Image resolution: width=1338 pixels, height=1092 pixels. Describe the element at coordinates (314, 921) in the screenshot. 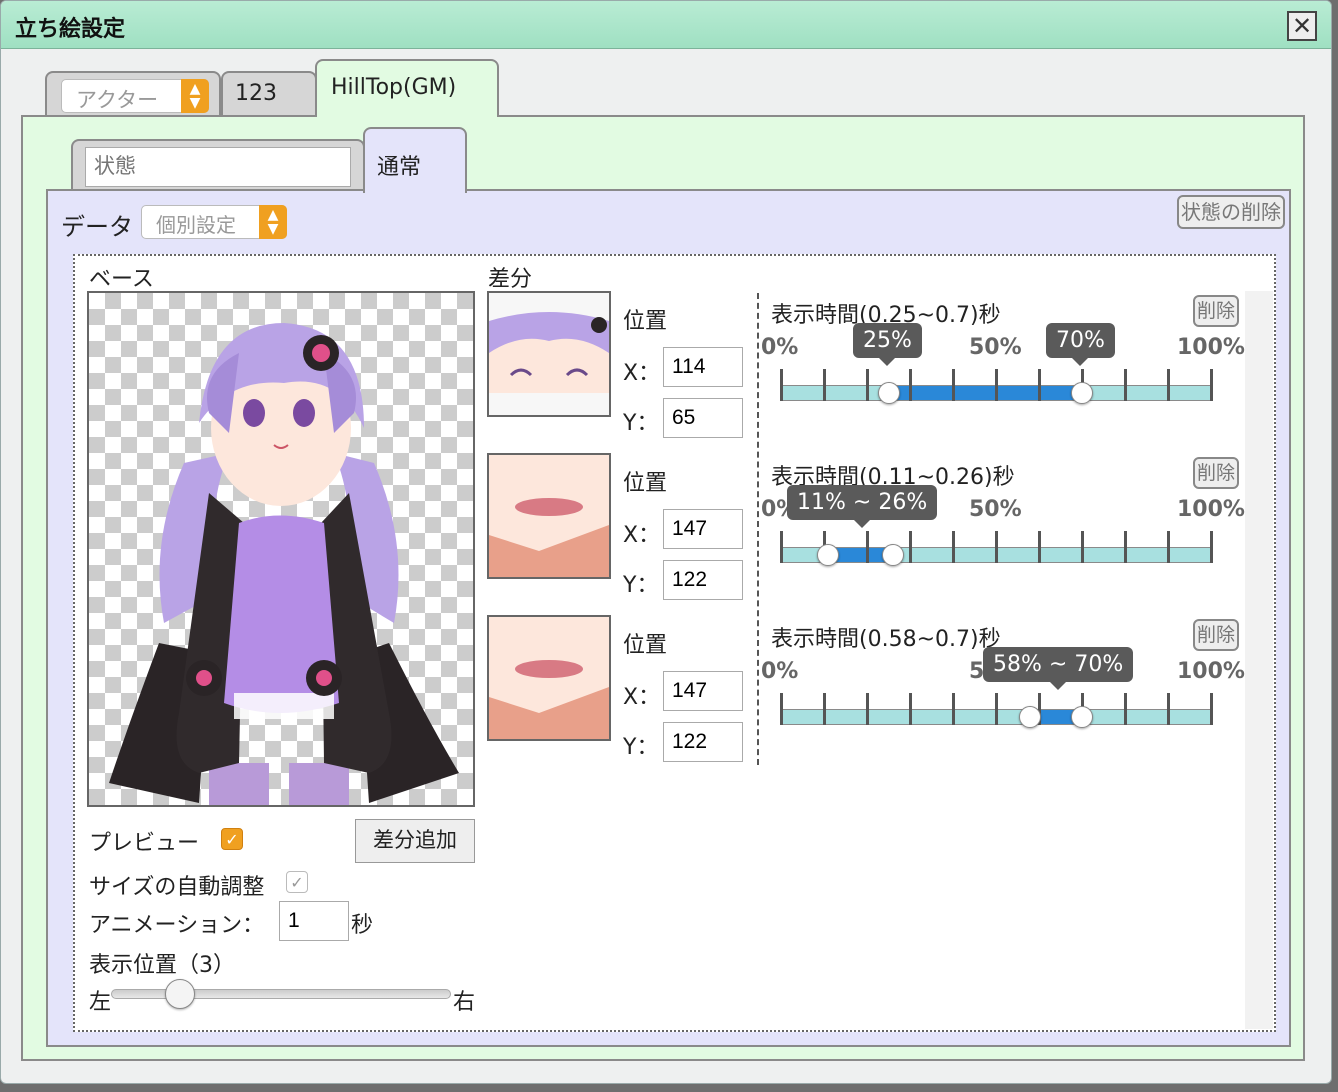

I see `animation-input` at that location.